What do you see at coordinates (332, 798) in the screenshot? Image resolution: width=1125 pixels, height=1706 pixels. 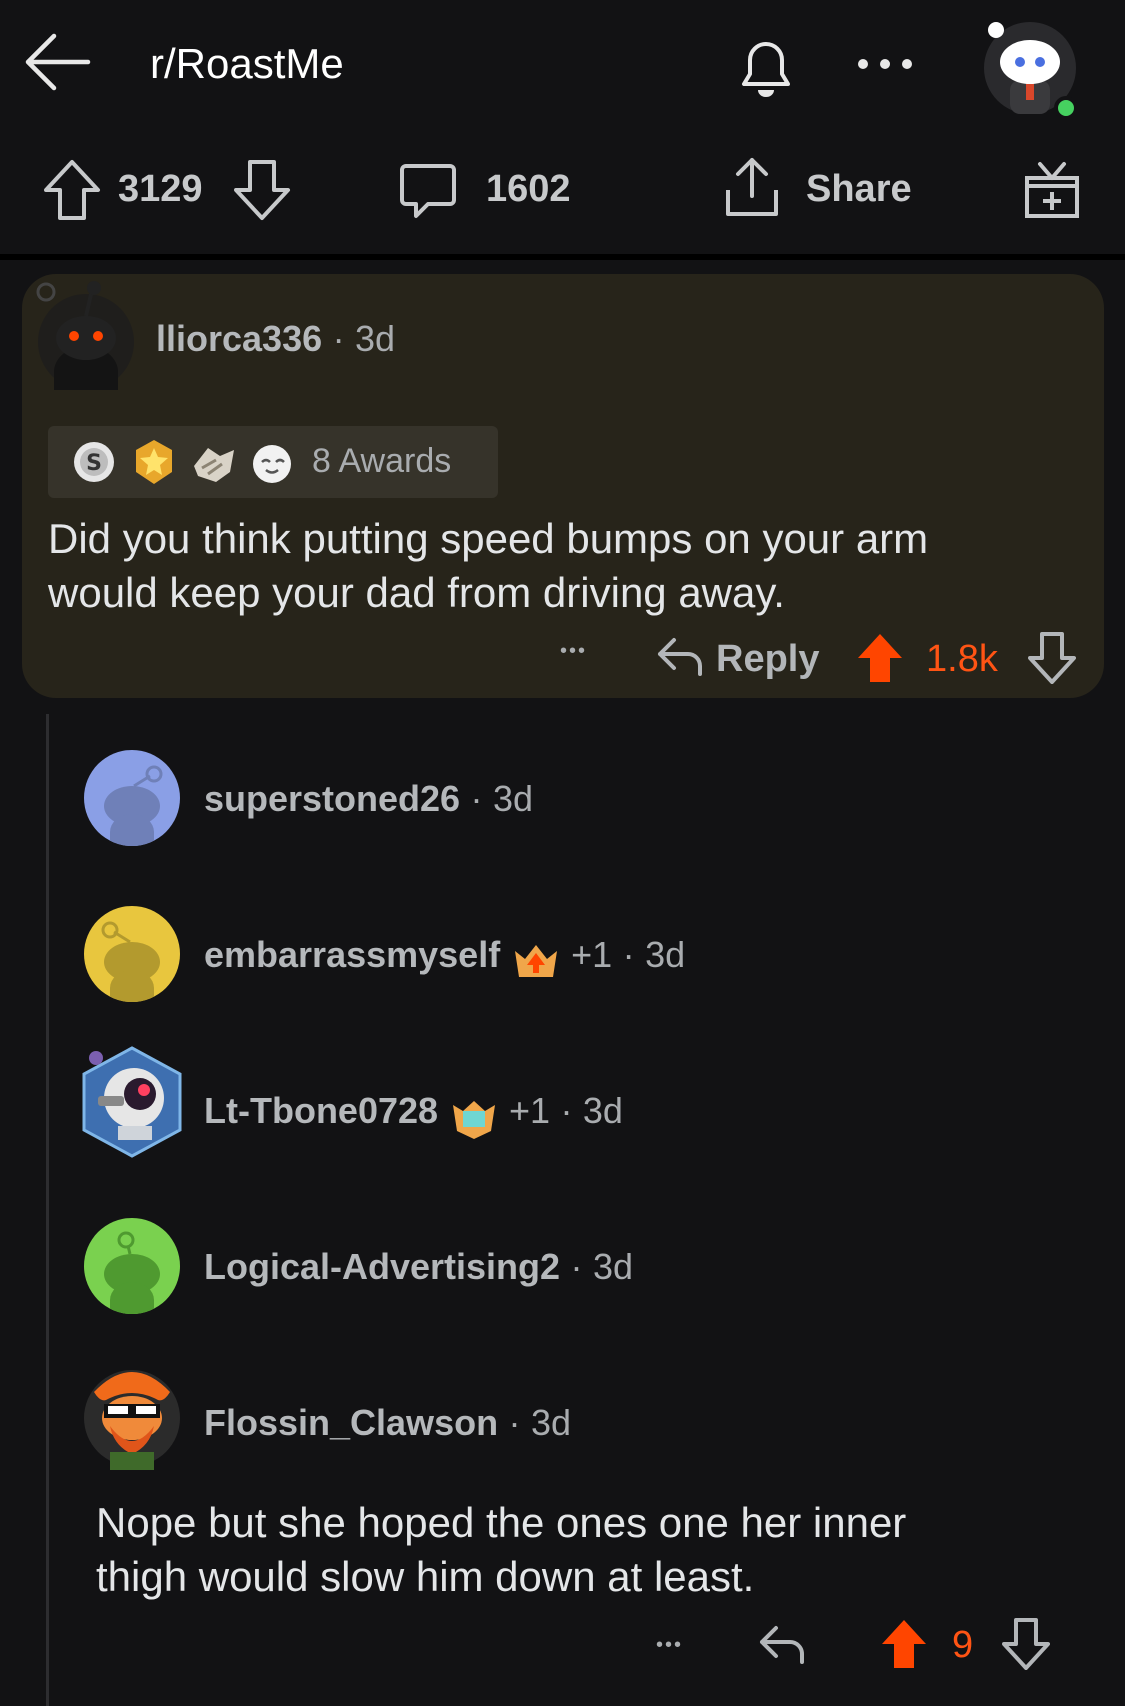 I see `reply-username: superstoned26` at bounding box center [332, 798].